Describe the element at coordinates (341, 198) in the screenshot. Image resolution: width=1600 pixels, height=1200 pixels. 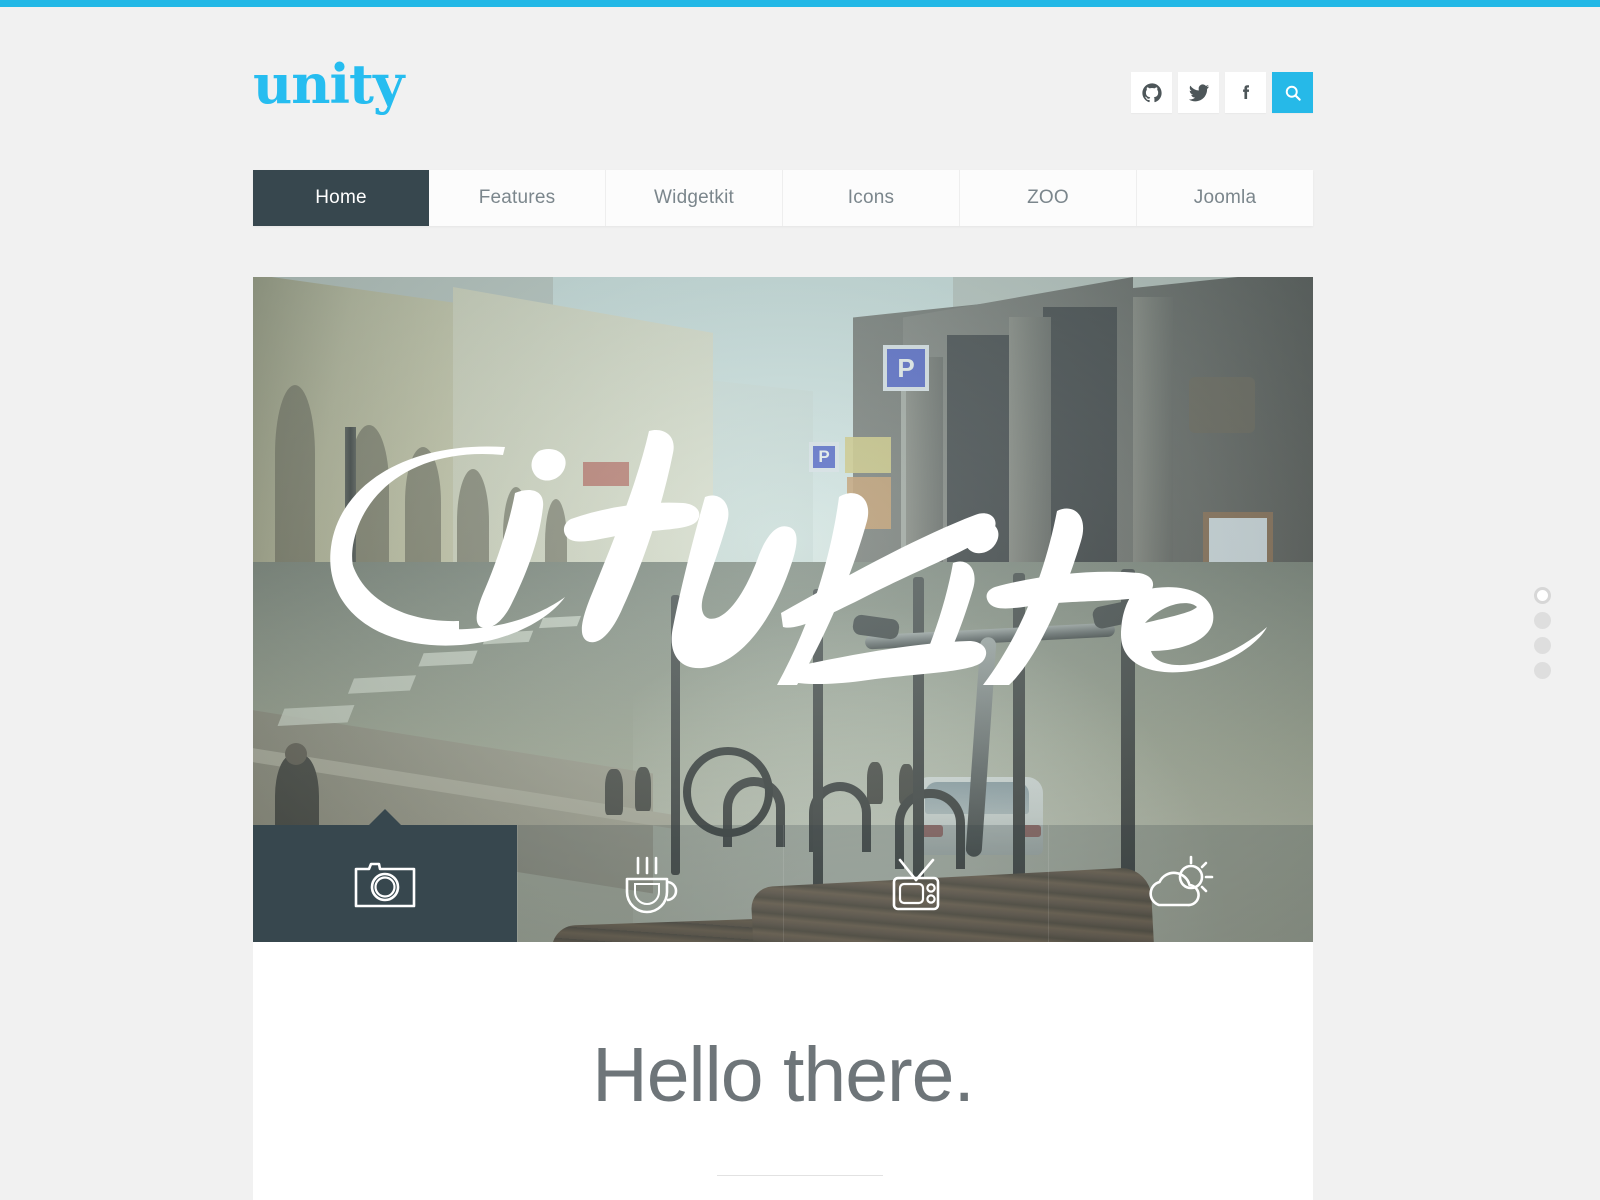
I see `nav-item-home: Home` at that location.